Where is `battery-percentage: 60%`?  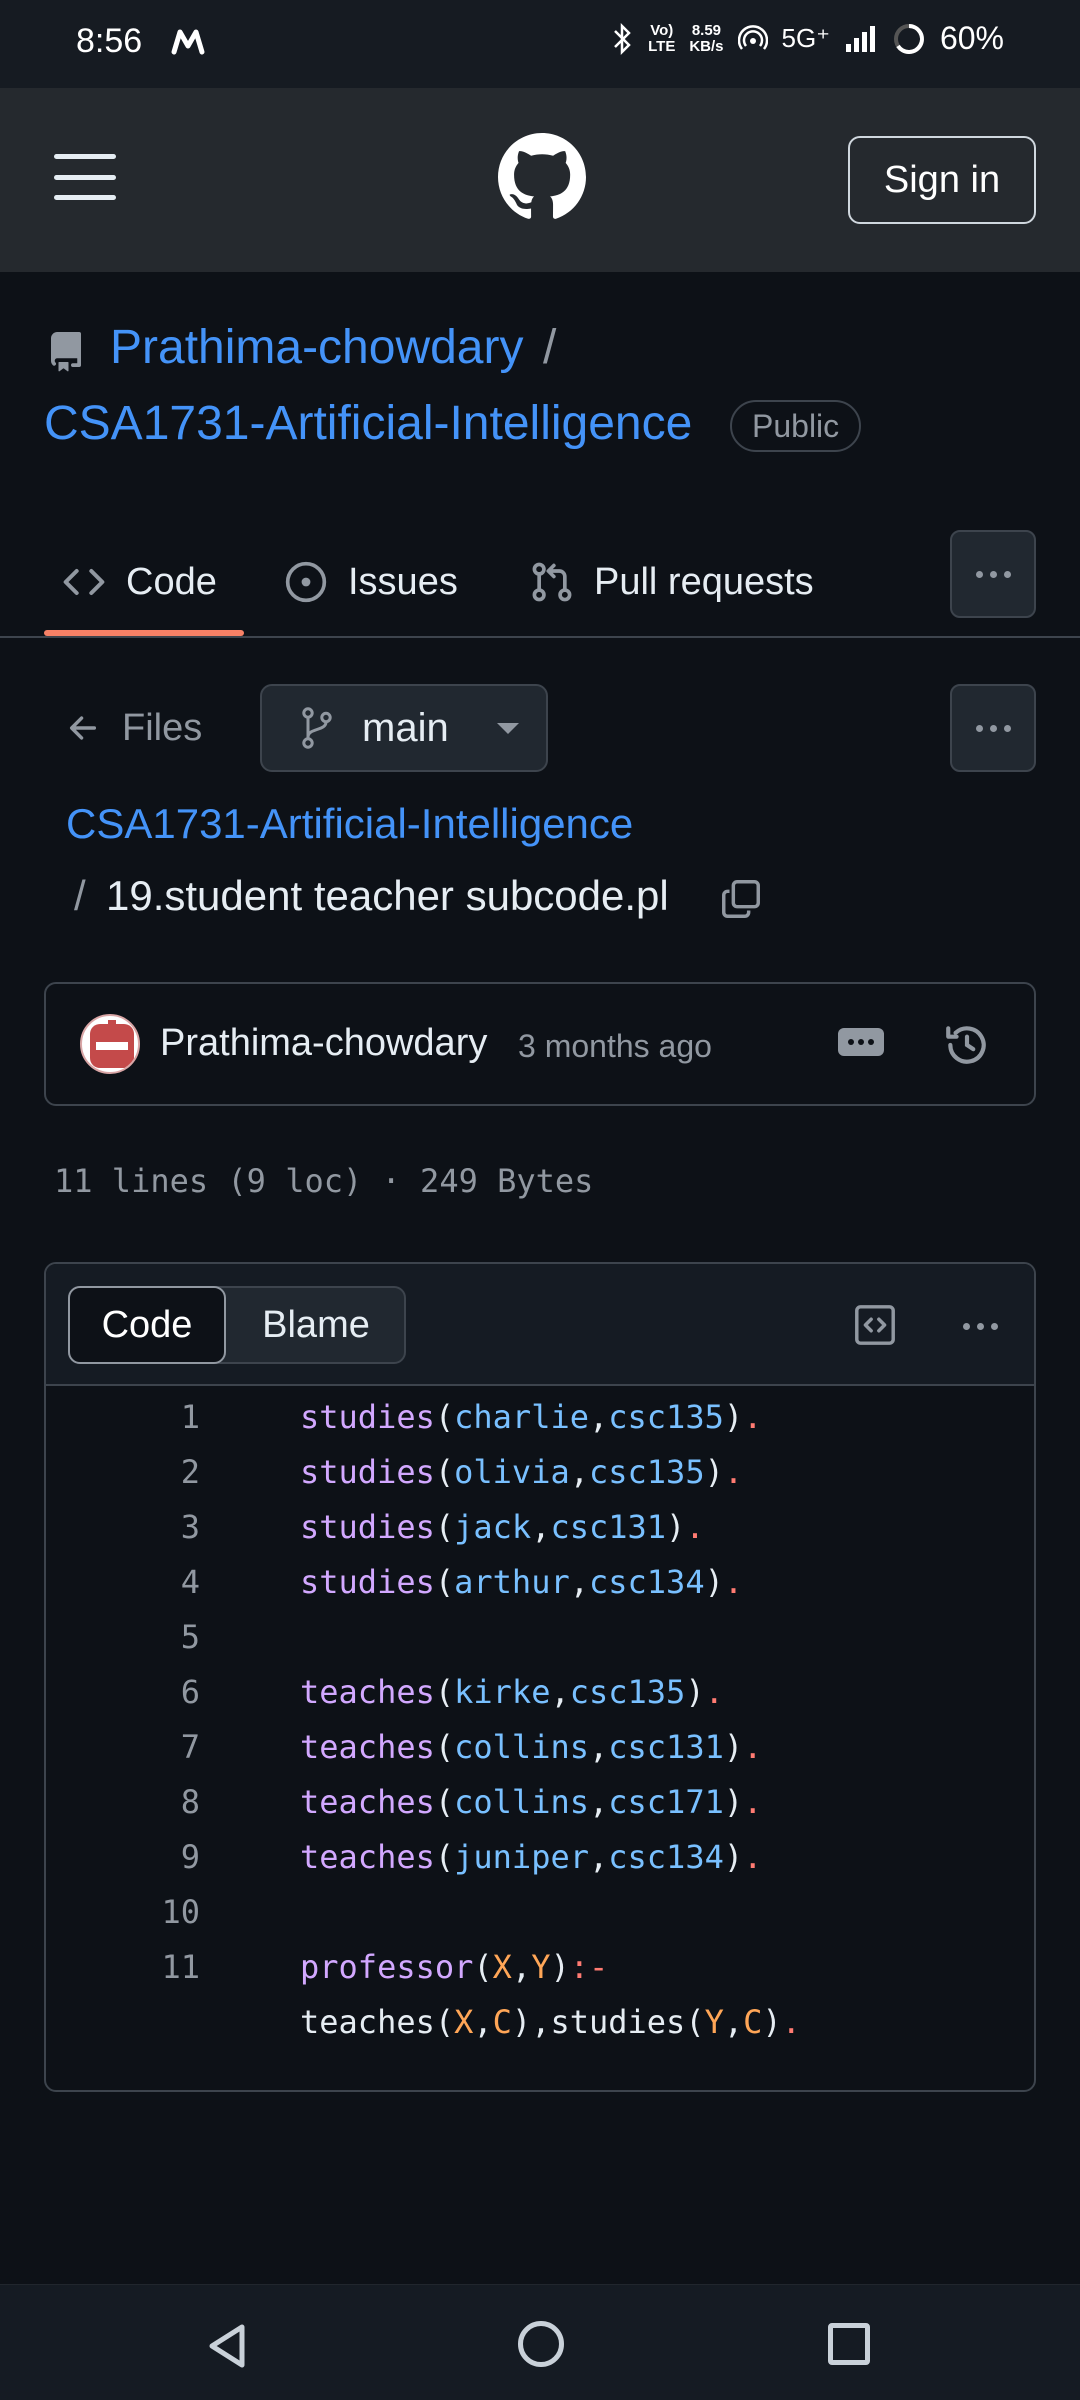 battery-percentage: 60% is located at coordinates (971, 38).